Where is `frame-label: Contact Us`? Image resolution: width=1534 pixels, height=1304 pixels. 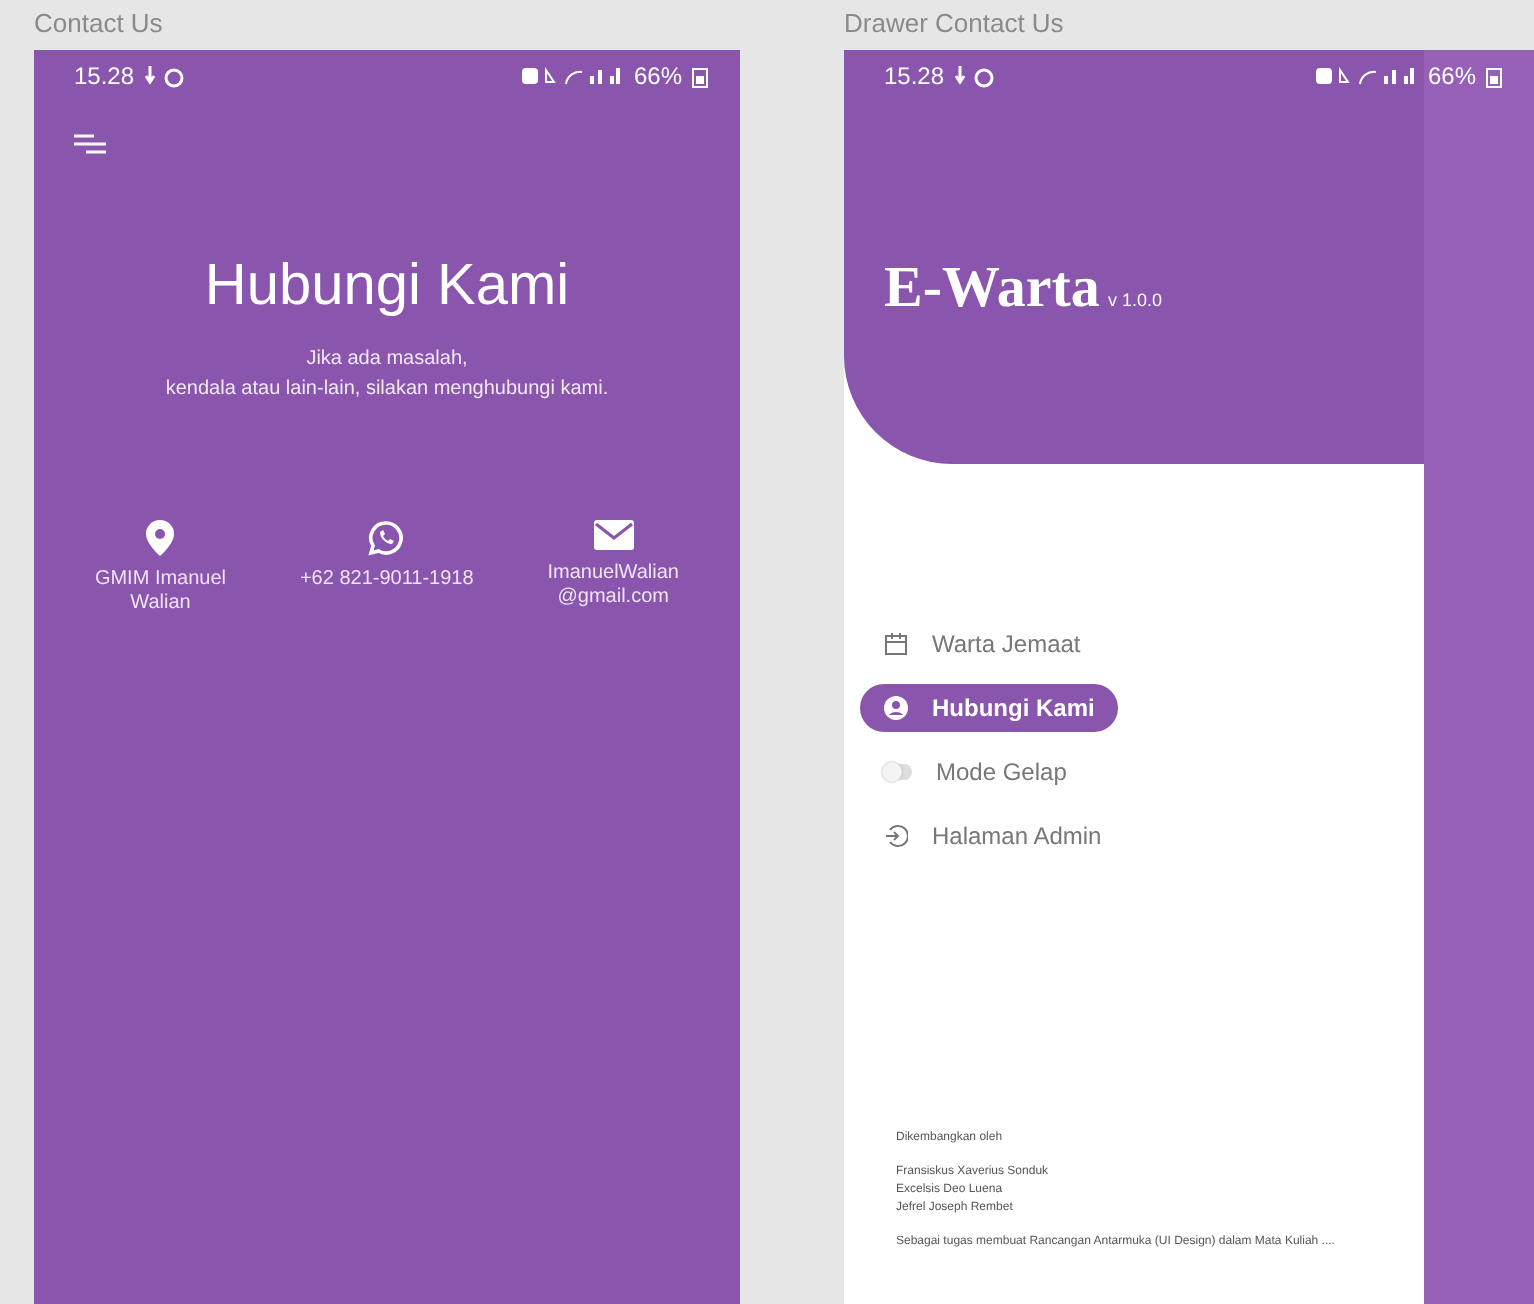 frame-label: Contact Us is located at coordinates (99, 24).